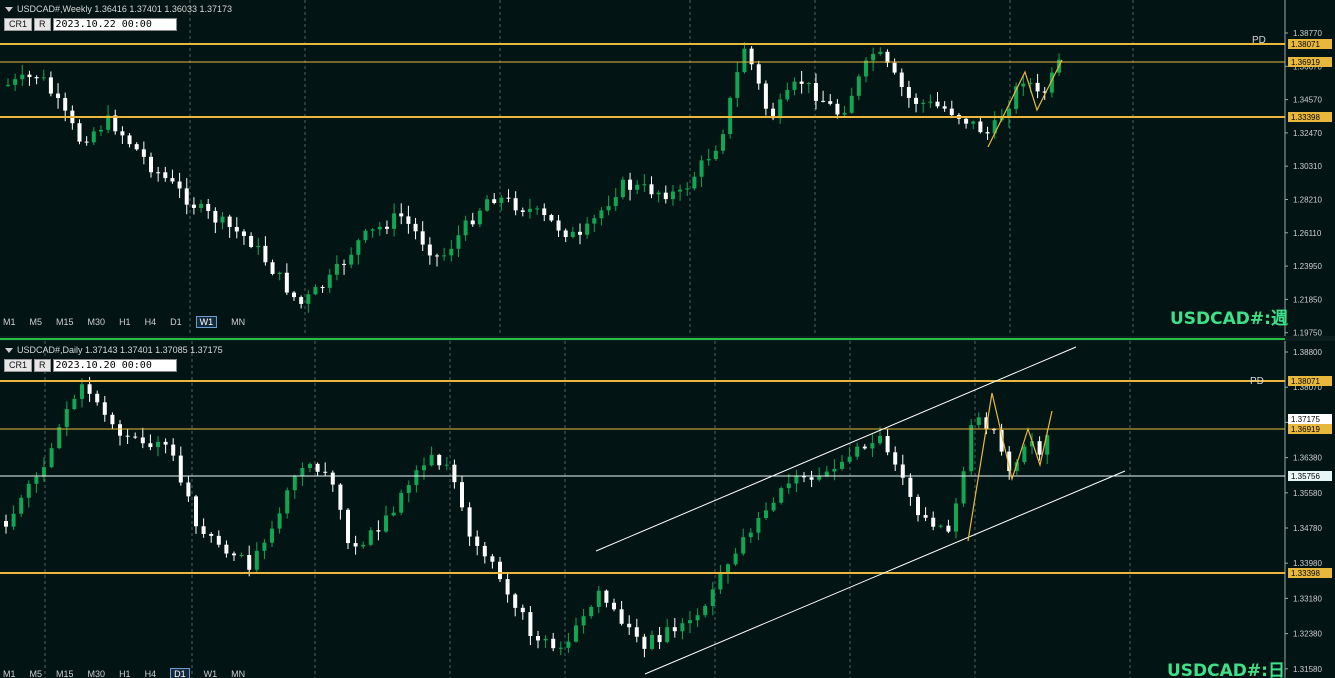 The image size is (1335, 678). Describe the element at coordinates (114, 24) in the screenshot. I see `date-input: 2023.10.22 00:00` at that location.